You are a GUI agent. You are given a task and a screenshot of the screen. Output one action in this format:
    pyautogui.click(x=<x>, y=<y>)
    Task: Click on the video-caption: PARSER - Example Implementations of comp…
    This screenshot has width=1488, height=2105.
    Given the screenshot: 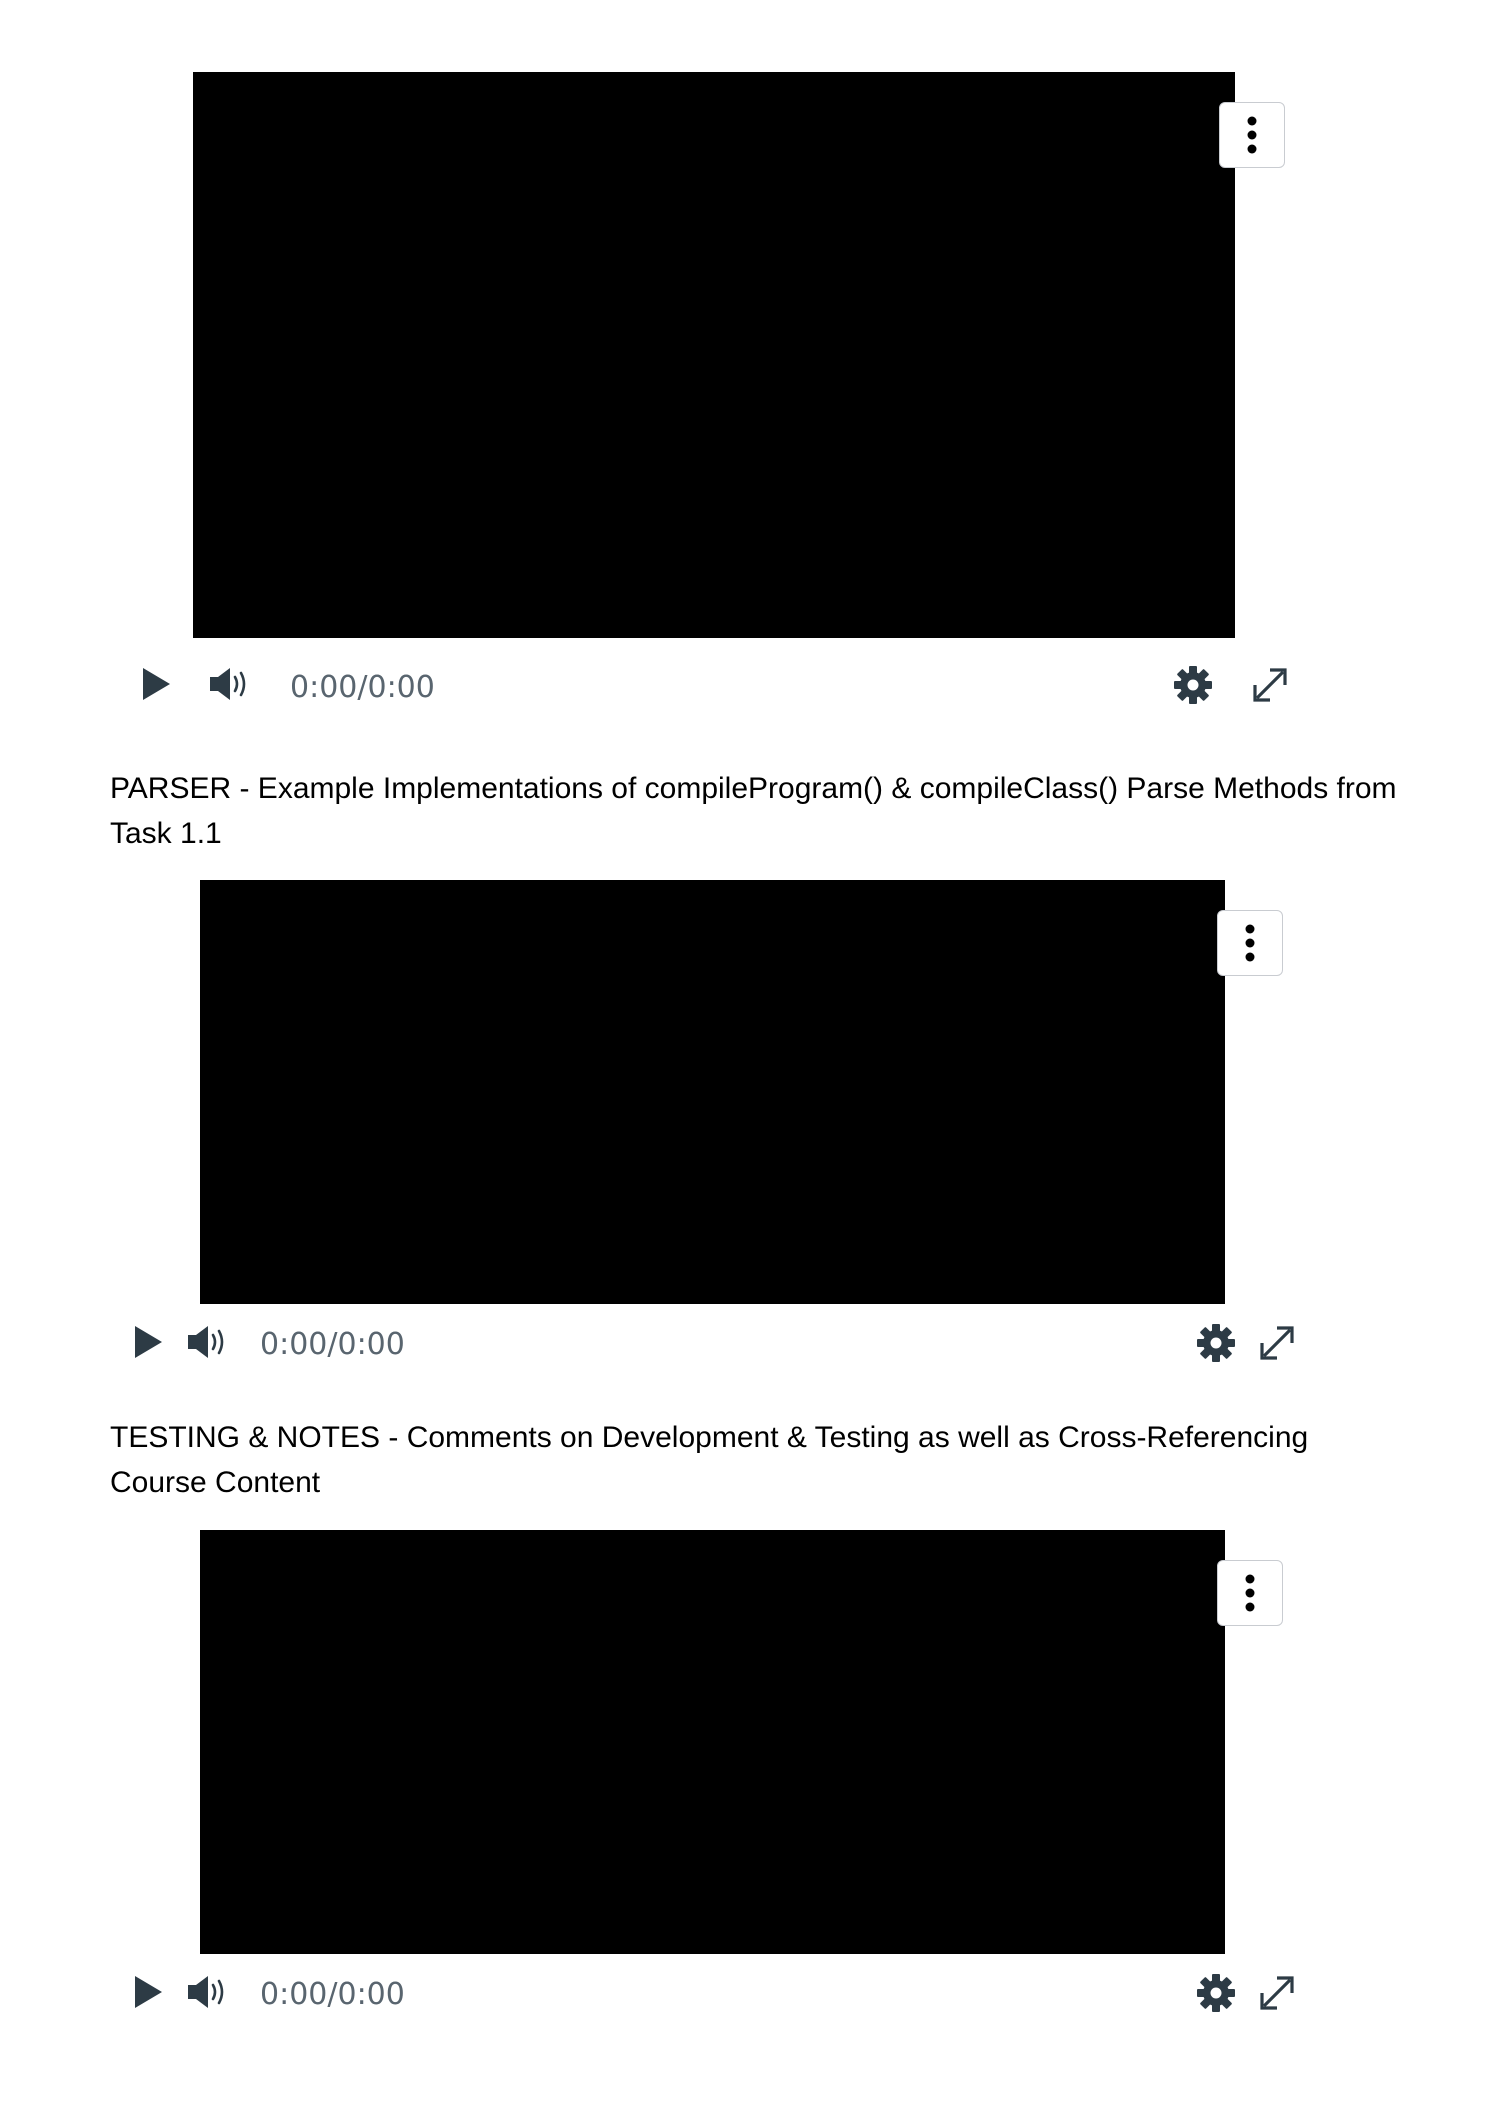 What is the action you would take?
    pyautogui.click(x=753, y=811)
    